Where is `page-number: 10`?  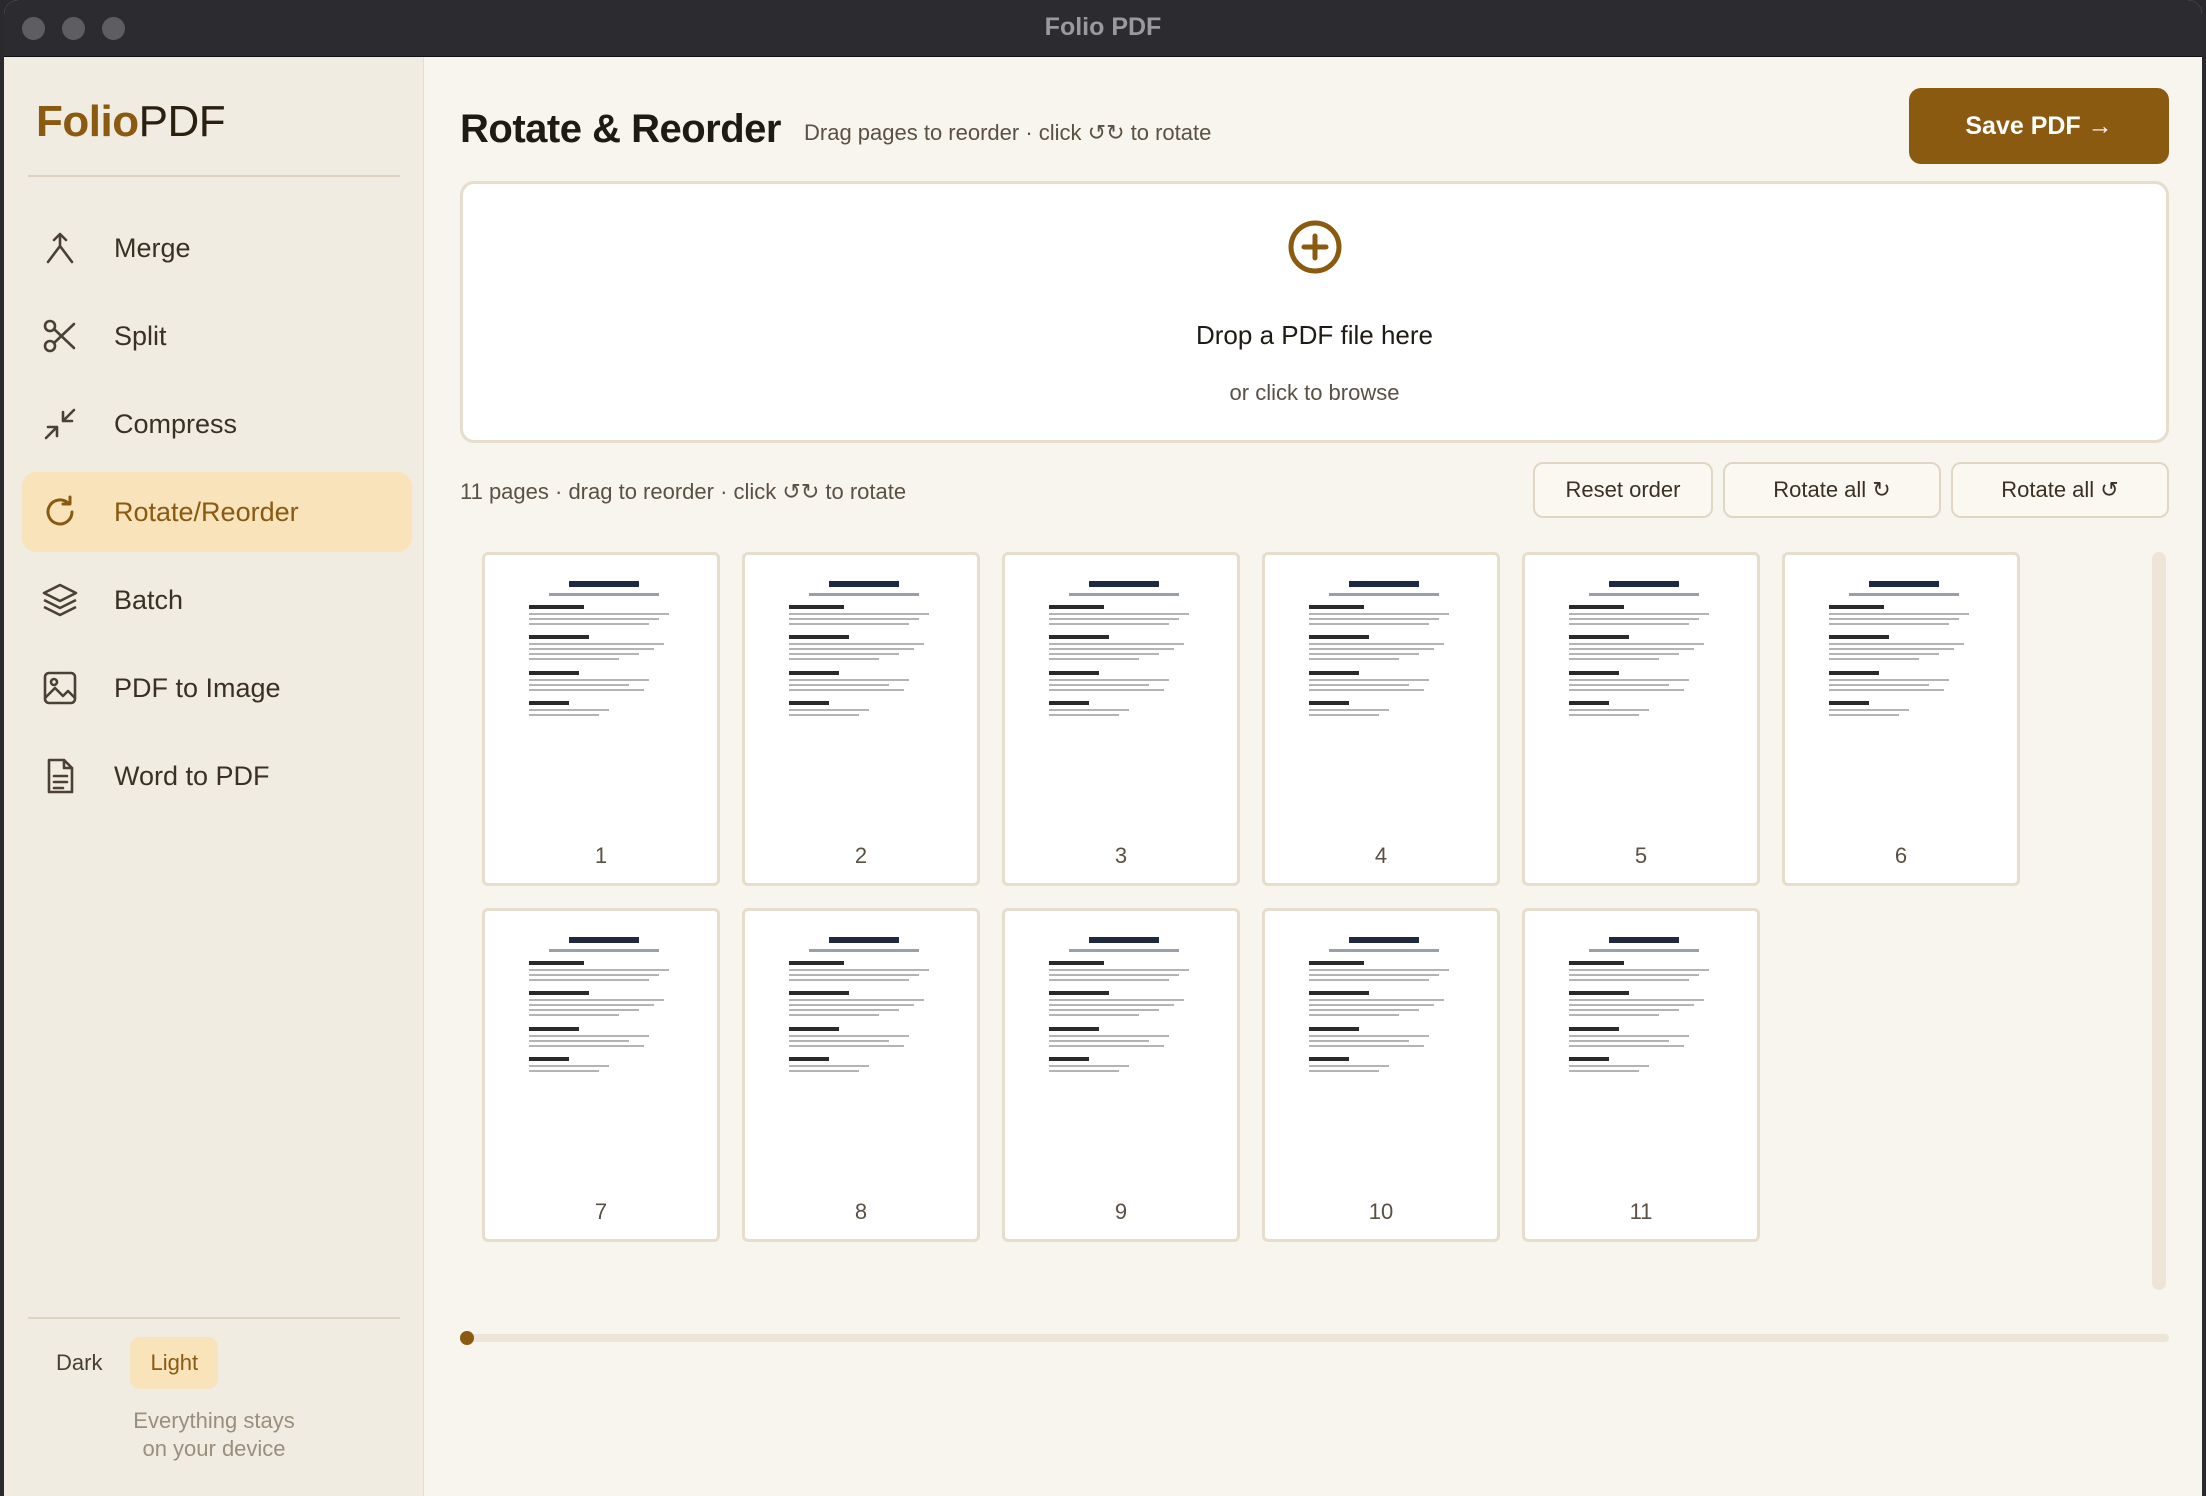 page-number: 10 is located at coordinates (1381, 1211).